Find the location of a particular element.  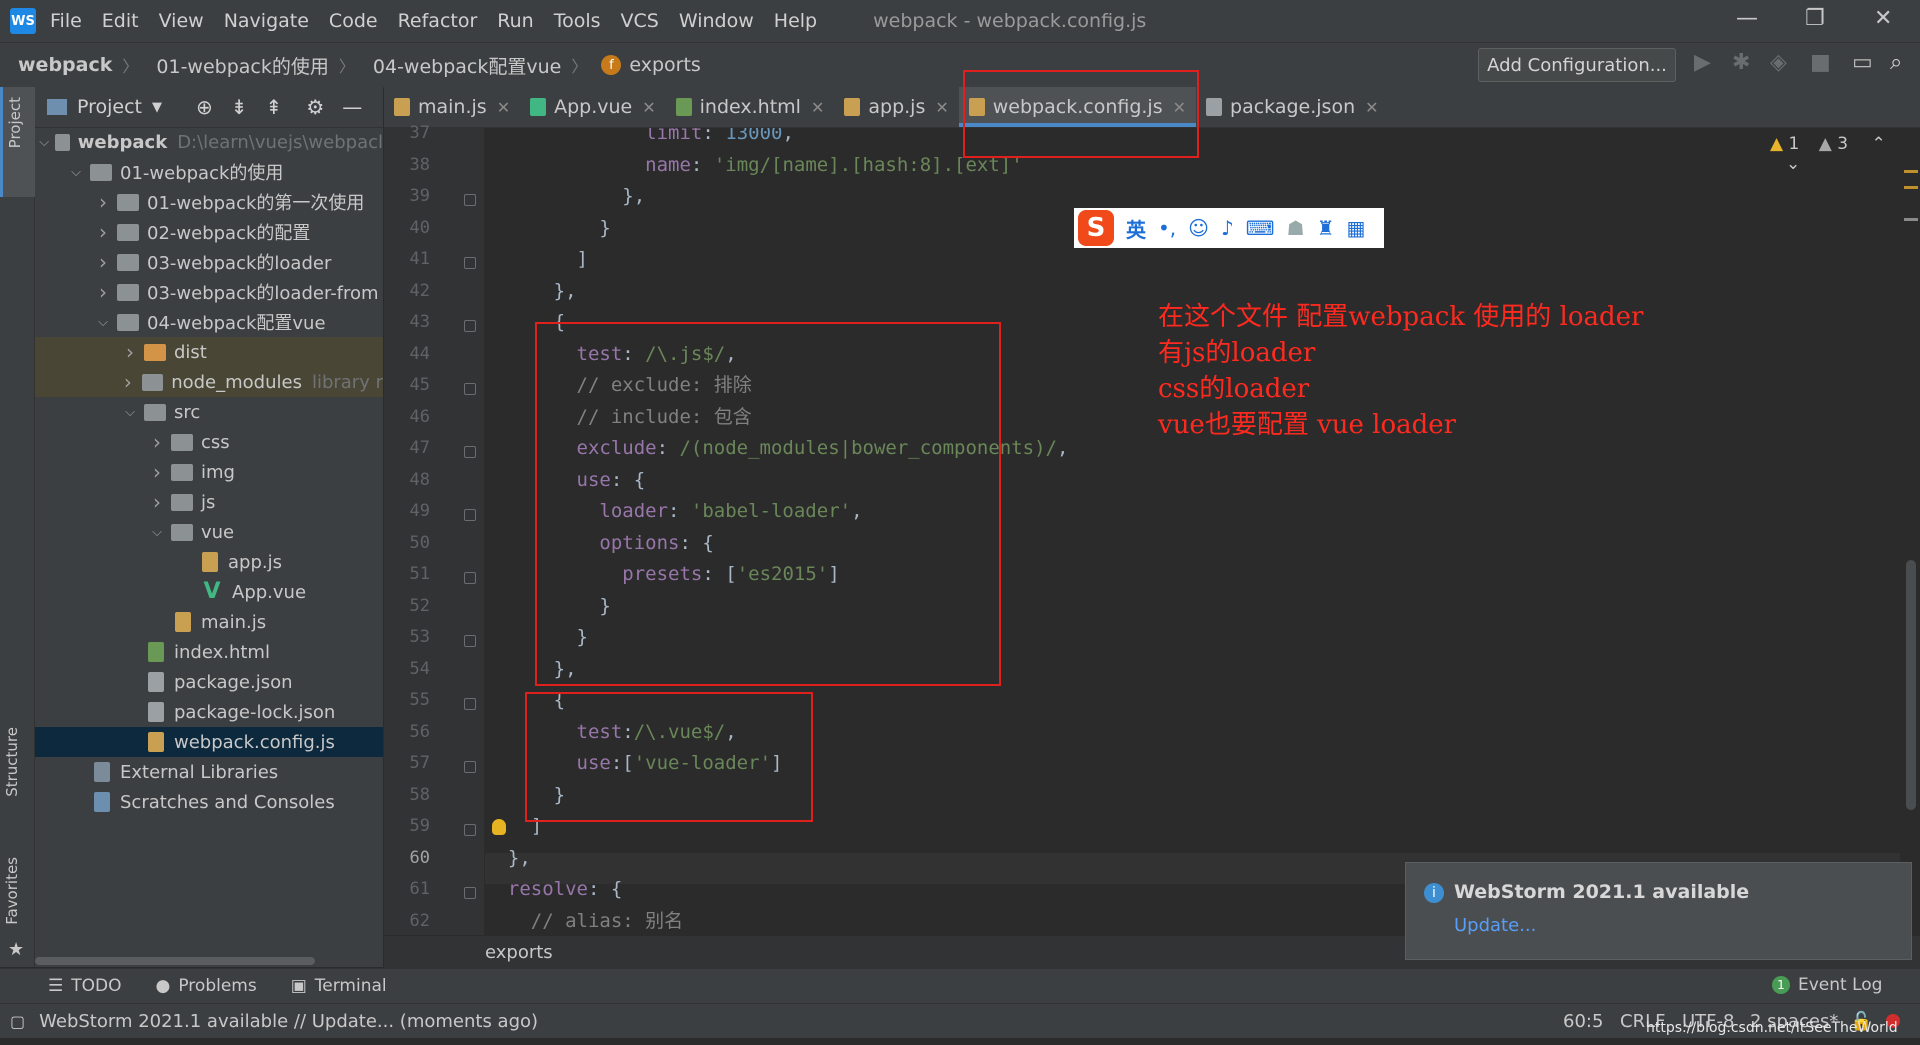

line-number: 52 is located at coordinates (407, 606).